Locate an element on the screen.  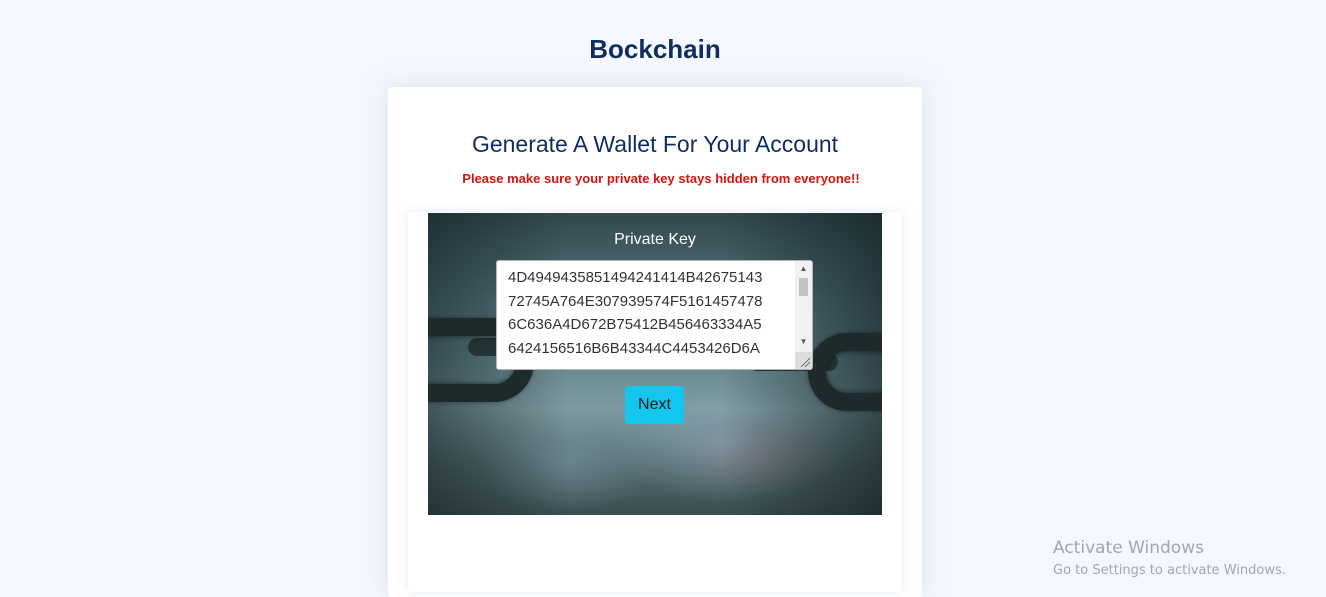
scroll-thumb is located at coordinates (803, 287).